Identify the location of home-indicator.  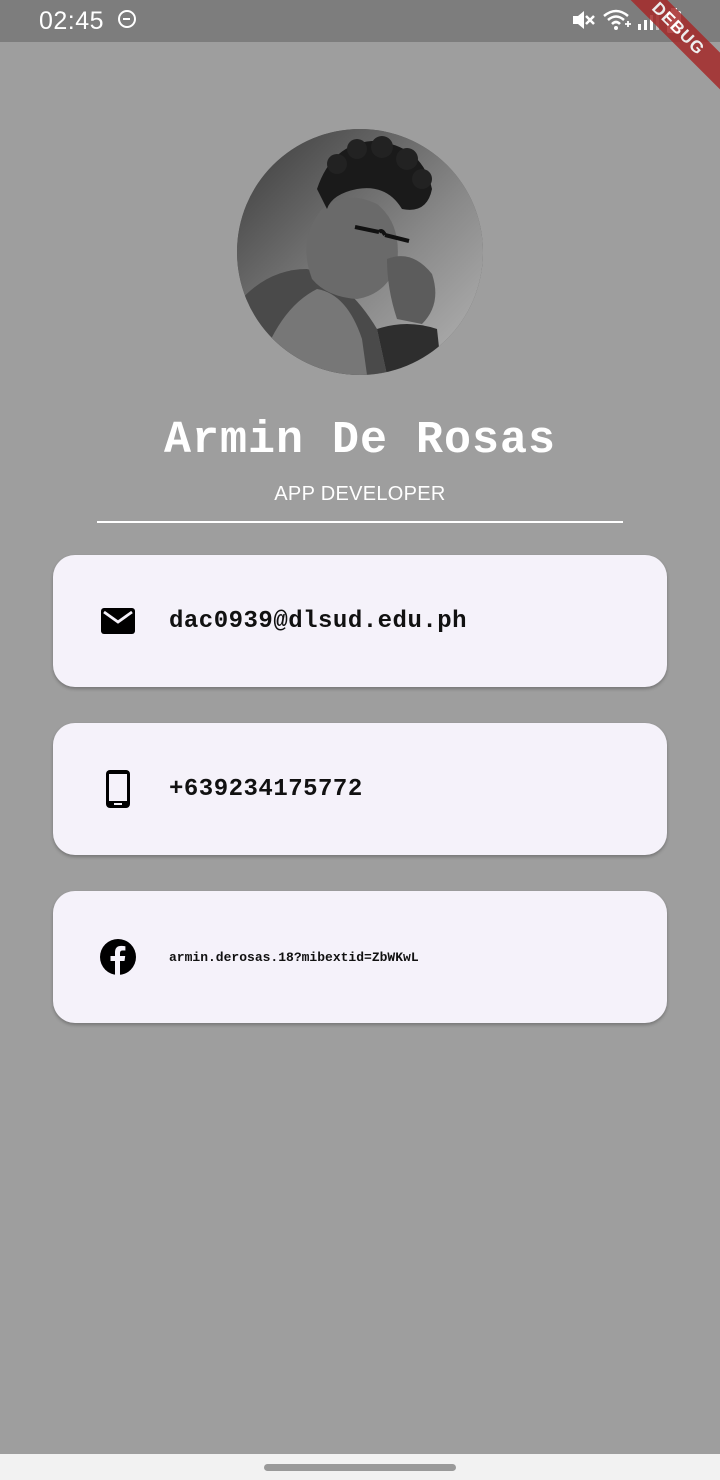
(360, 1467).